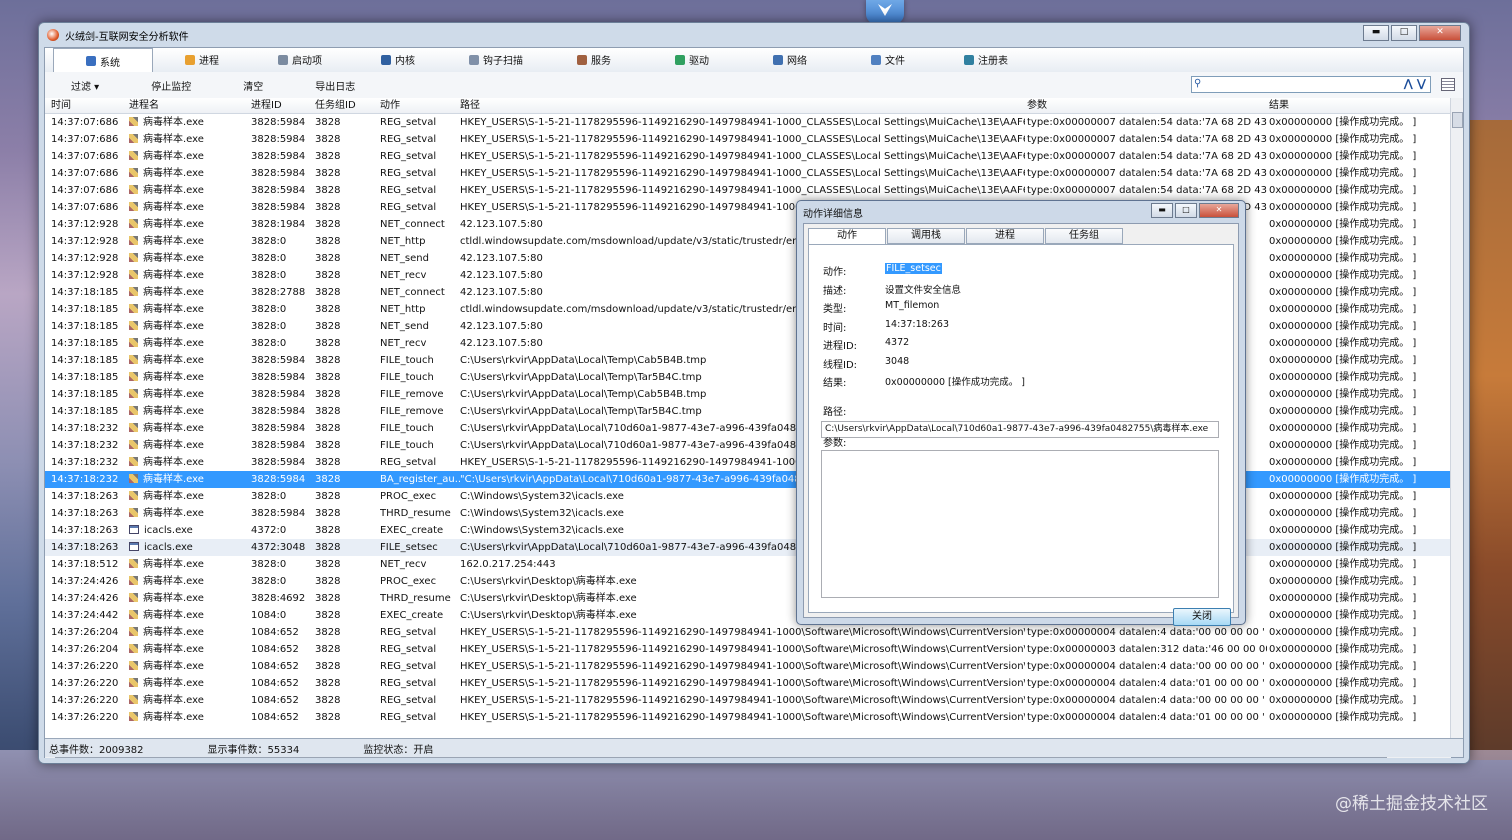 The height and width of the screenshot is (840, 1512). Describe the element at coordinates (754, 35) in the screenshot. I see `title-bar: 火绒剑-互联网安全分析软件 ▬ □ ✕` at that location.